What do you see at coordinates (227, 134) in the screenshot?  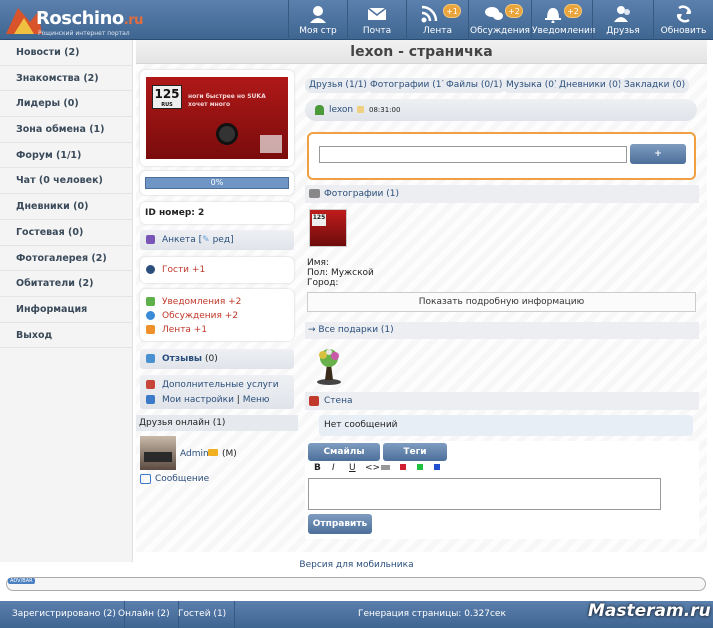 I see `exhaust-shape` at bounding box center [227, 134].